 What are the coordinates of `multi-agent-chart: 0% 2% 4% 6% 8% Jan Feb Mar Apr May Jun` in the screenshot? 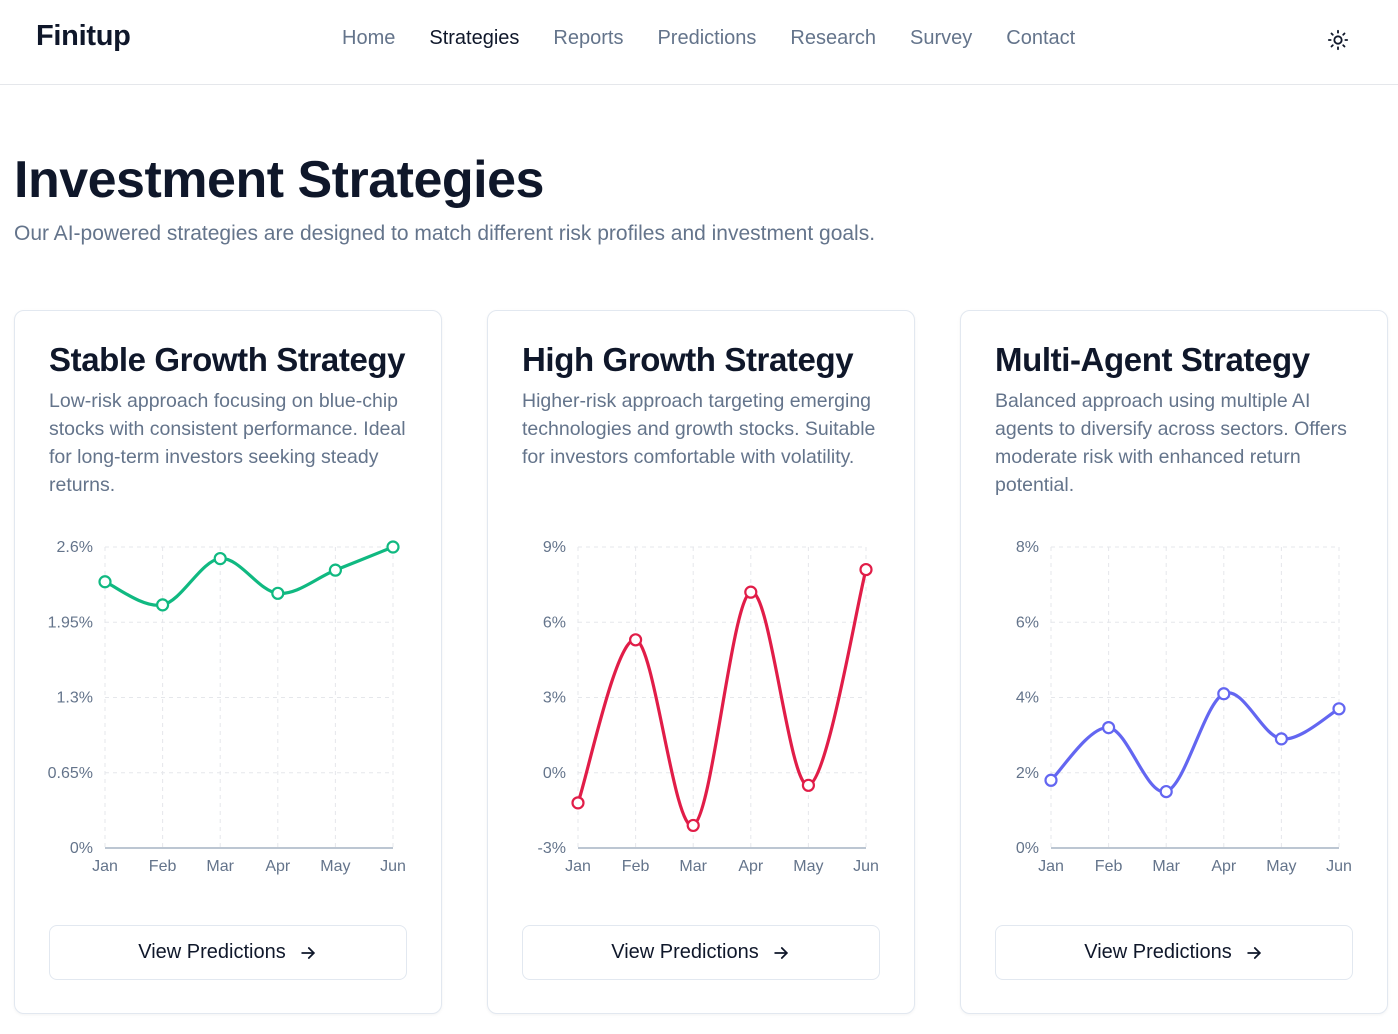 It's located at (1184, 707).